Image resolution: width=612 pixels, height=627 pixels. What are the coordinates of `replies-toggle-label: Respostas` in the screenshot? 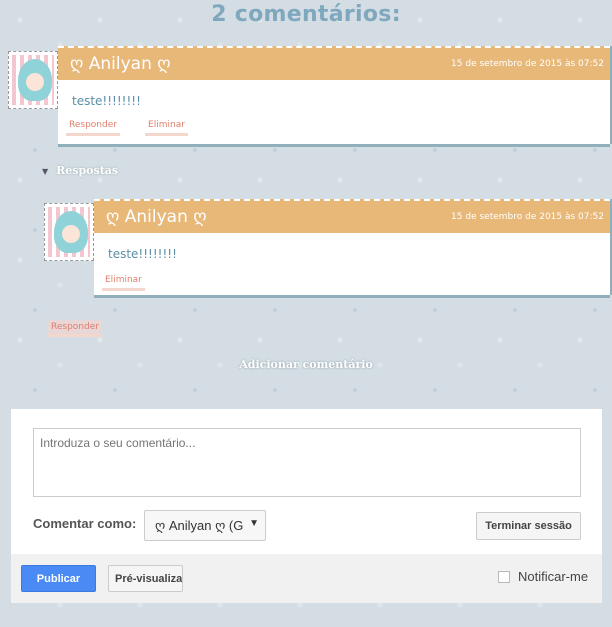 It's located at (87, 170).